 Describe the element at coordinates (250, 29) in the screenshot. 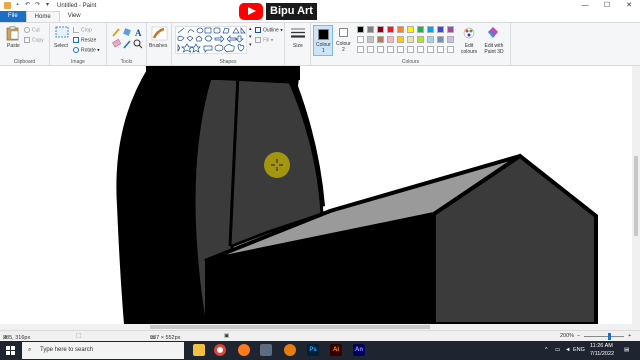

I see `shapes-scroll-up: ▴` at that location.